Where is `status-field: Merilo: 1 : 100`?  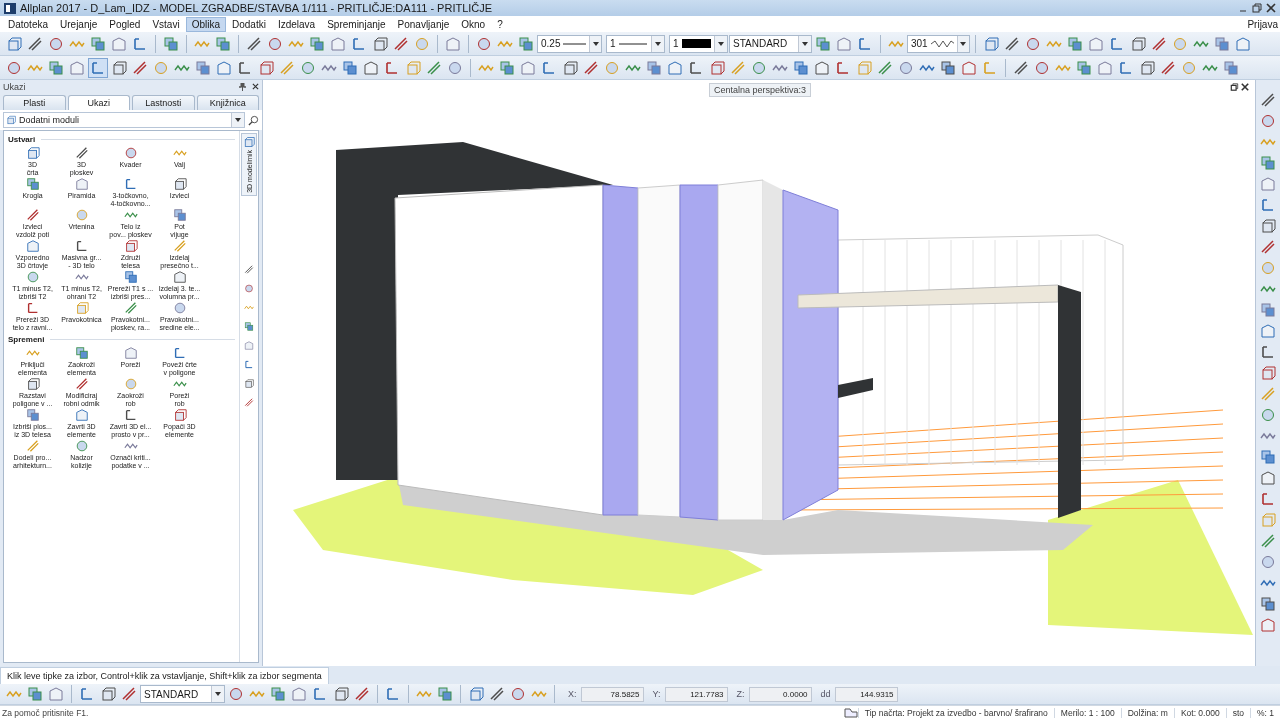
status-field: Merilo: 1 : 100 is located at coordinates (1087, 713).